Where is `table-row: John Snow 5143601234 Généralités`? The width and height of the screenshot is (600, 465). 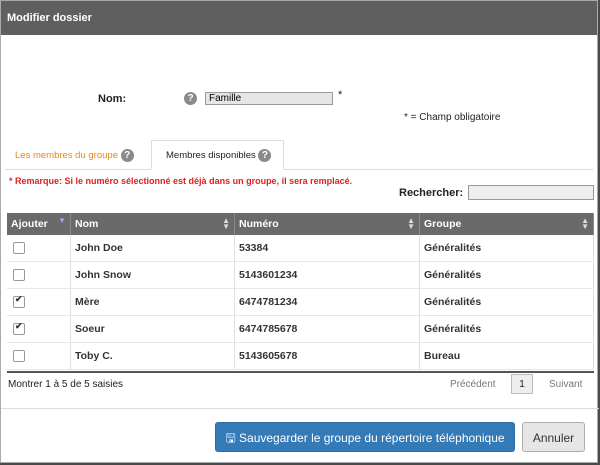 table-row: John Snow 5143601234 Généralités is located at coordinates (300, 275).